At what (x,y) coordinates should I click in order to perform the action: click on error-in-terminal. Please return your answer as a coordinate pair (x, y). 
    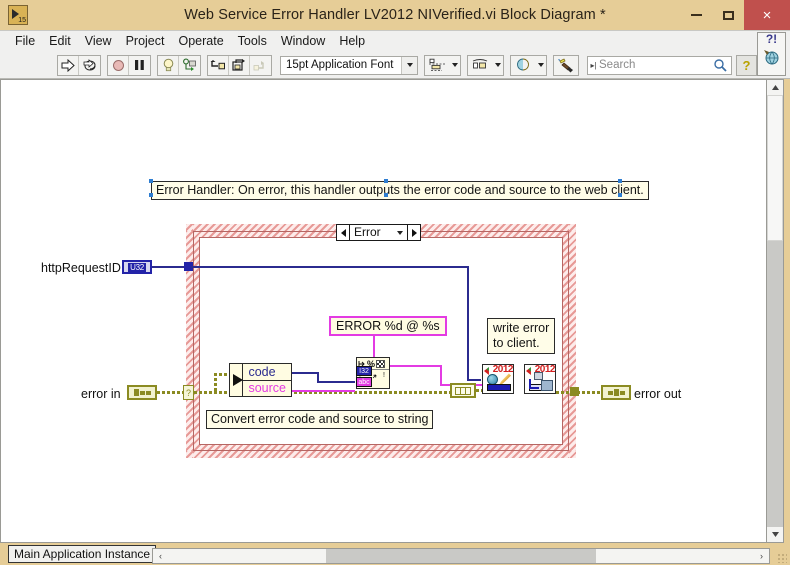
    Looking at the image, I should click on (142, 392).